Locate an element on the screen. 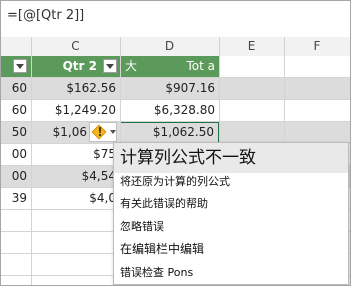  cell-qtr2: $75 is located at coordinates (75, 154).